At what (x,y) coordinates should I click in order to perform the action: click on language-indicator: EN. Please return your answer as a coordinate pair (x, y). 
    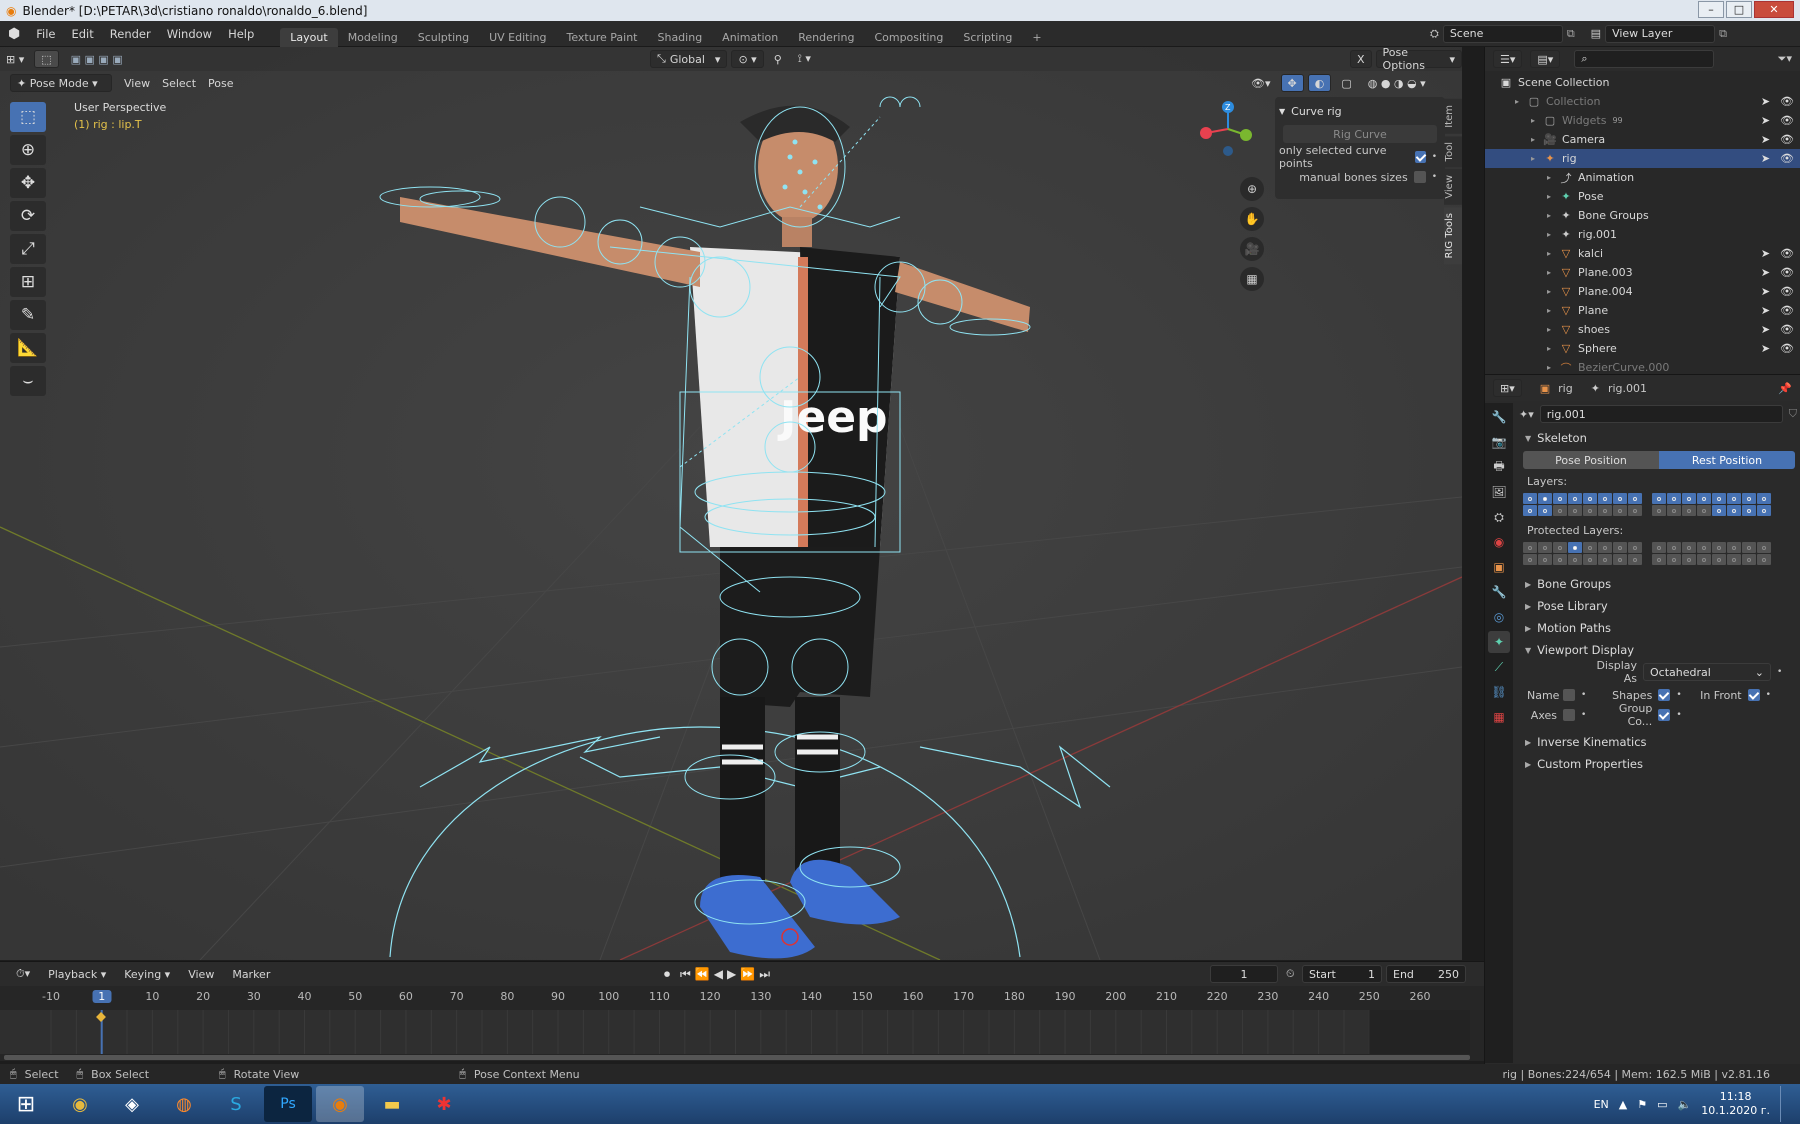
    Looking at the image, I should click on (1601, 1104).